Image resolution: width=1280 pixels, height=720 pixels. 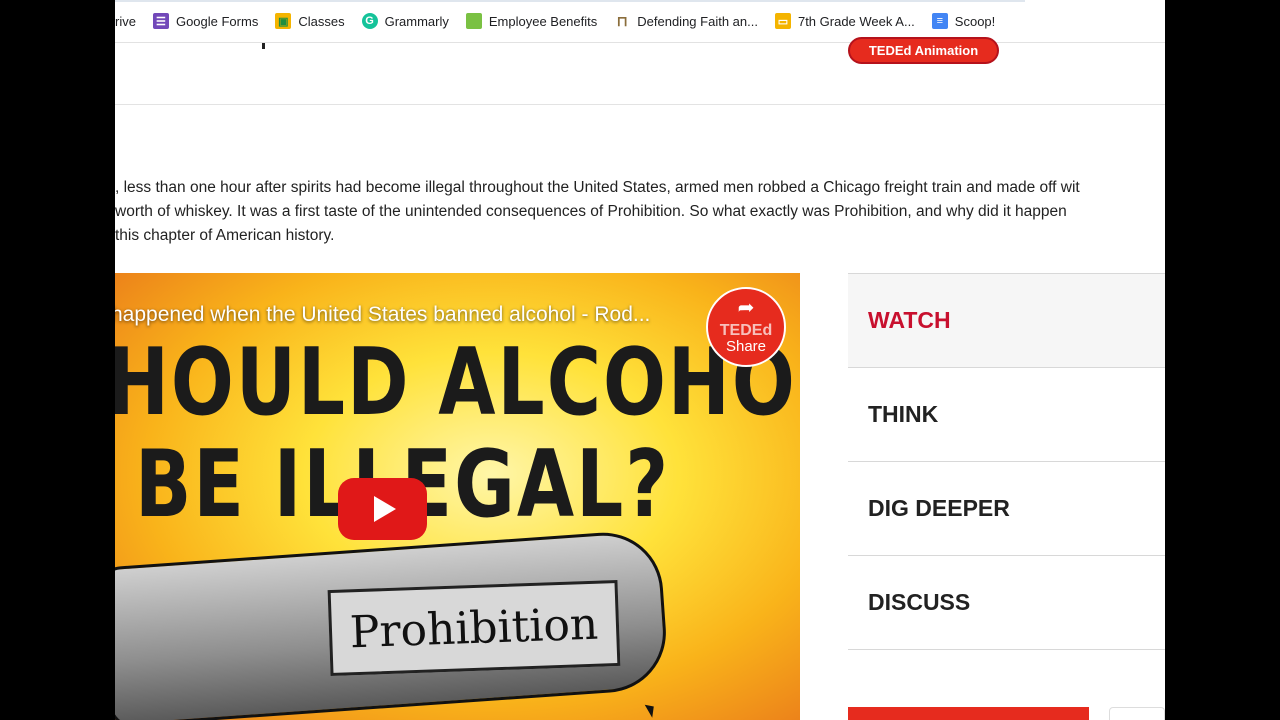 What do you see at coordinates (321, 21) in the screenshot?
I see `bookmark-label: Classes` at bounding box center [321, 21].